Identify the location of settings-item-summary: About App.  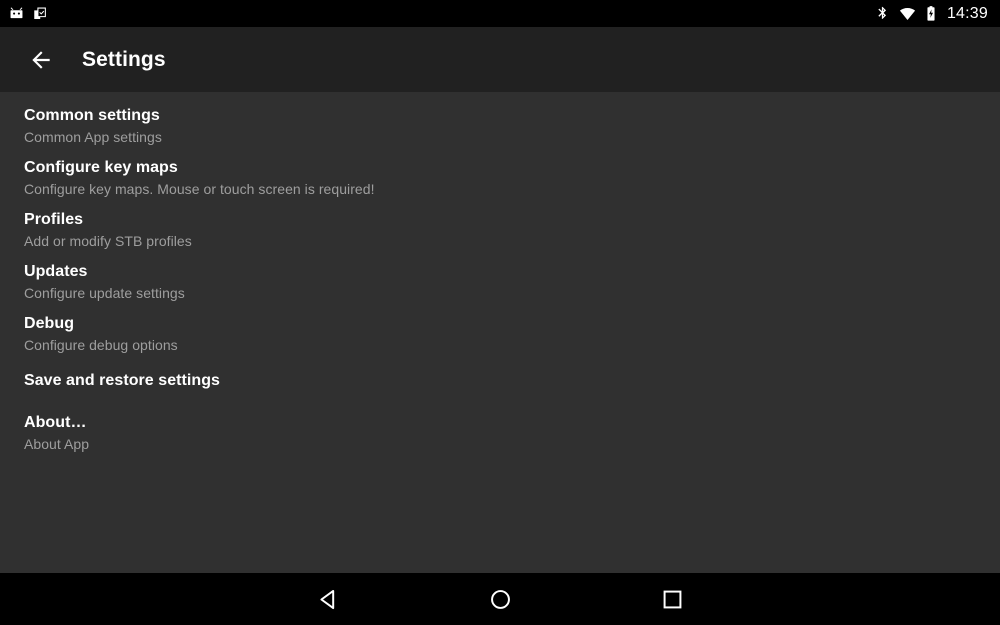
(57, 444).